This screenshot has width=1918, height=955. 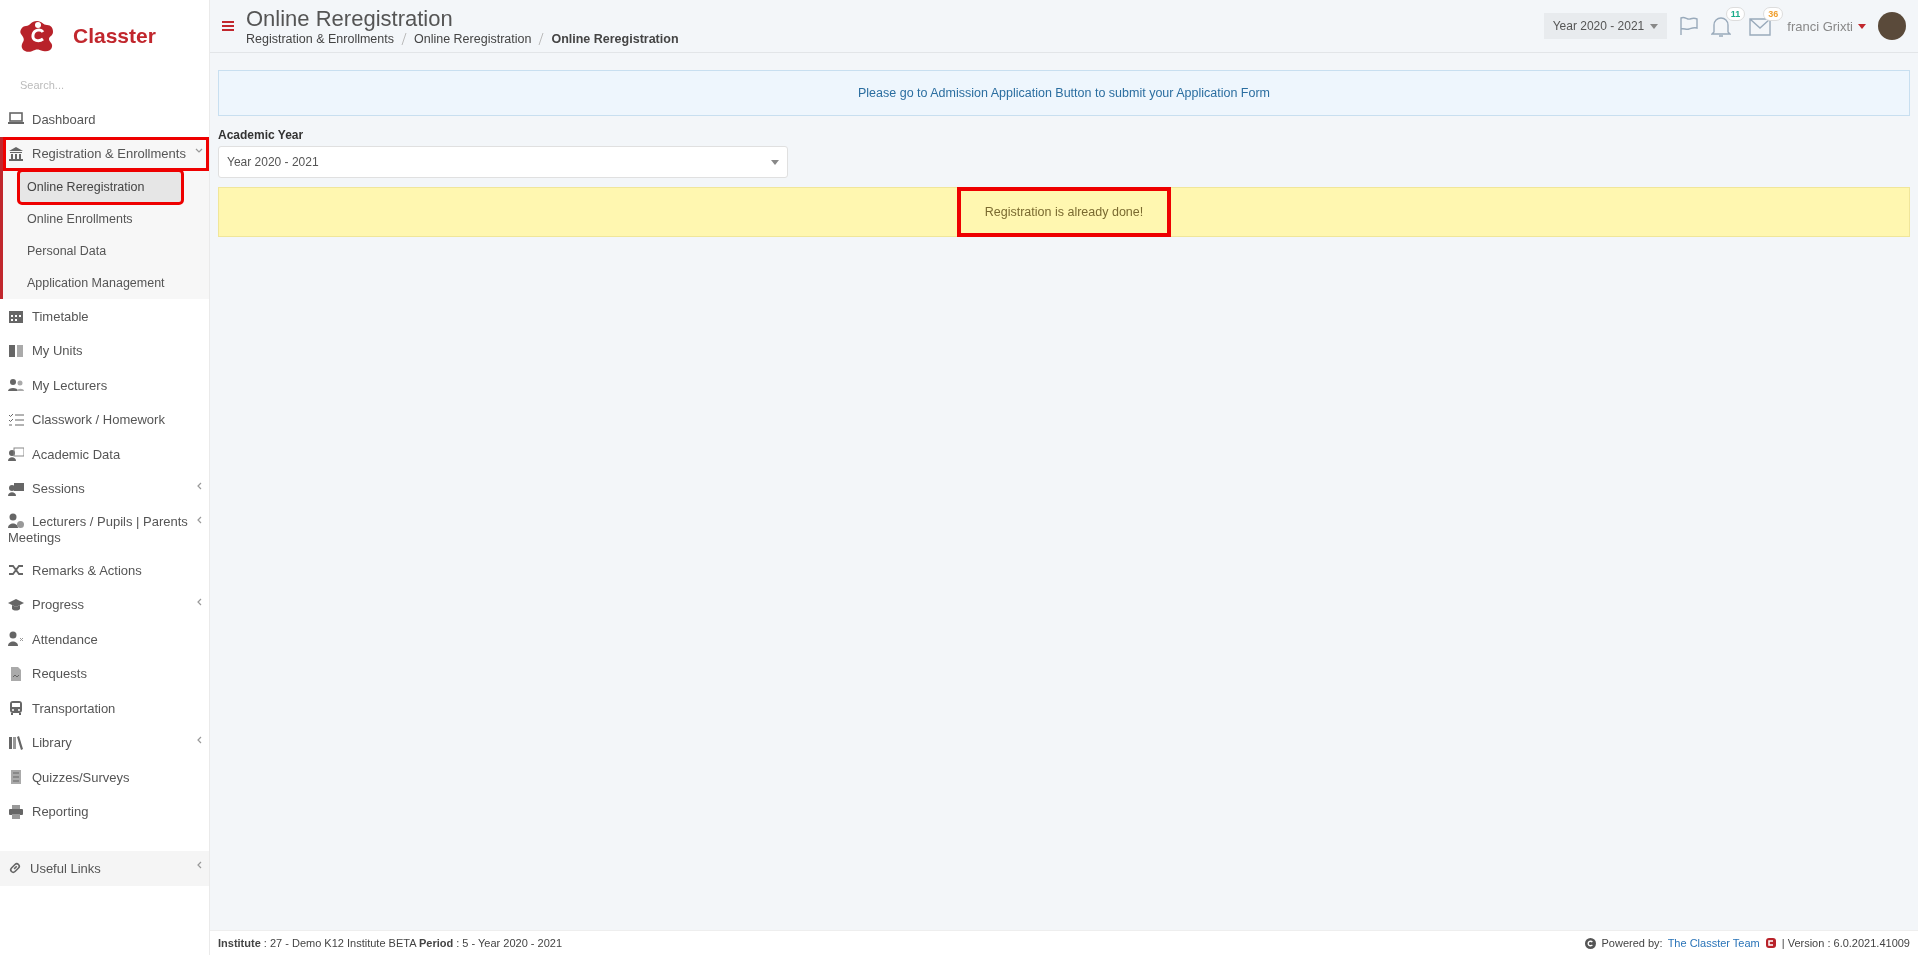 What do you see at coordinates (1605, 26) in the screenshot?
I see `year-select: Year 2020 - 2021` at bounding box center [1605, 26].